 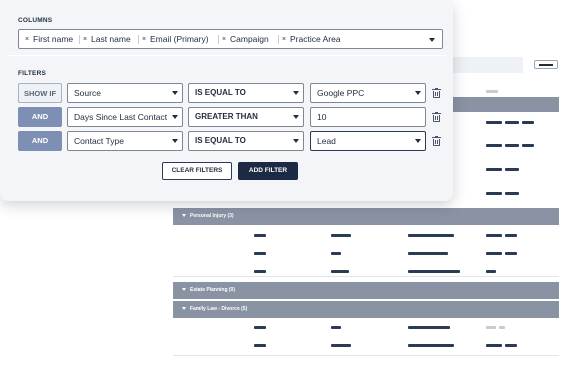 What do you see at coordinates (309, 39) in the screenshot?
I see `column-chip-practice-area: × Practice Area` at bounding box center [309, 39].